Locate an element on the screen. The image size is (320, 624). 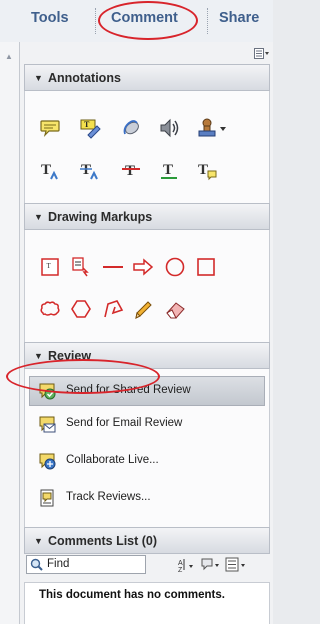
pencil-icon is located at coordinates (143, 309).